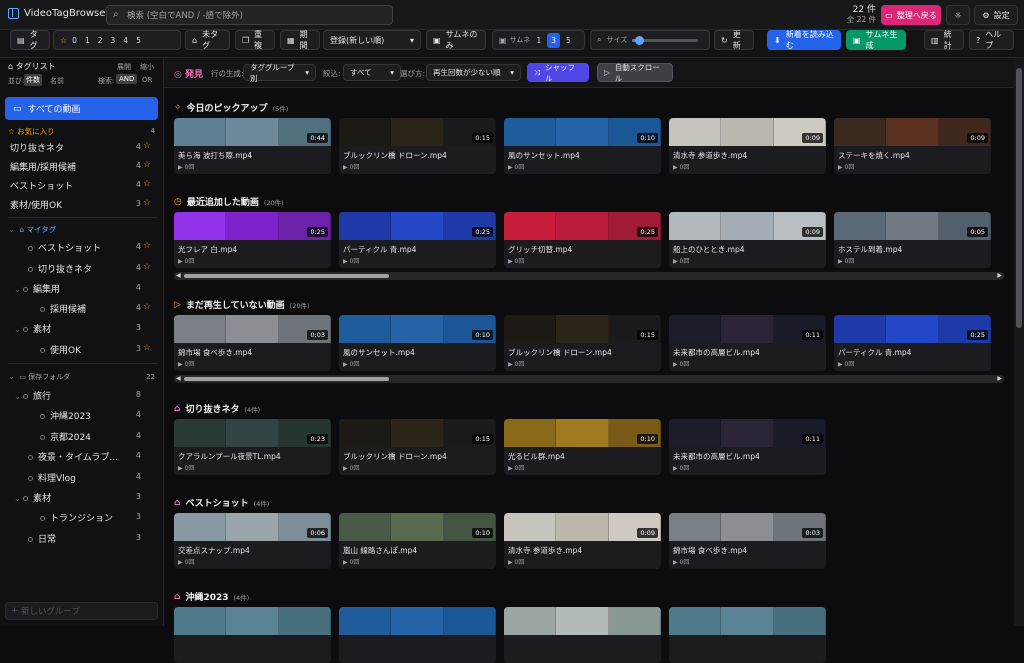 This screenshot has height=663, width=1024. I want to click on theme-toggle-button: ☼, so click(958, 15).